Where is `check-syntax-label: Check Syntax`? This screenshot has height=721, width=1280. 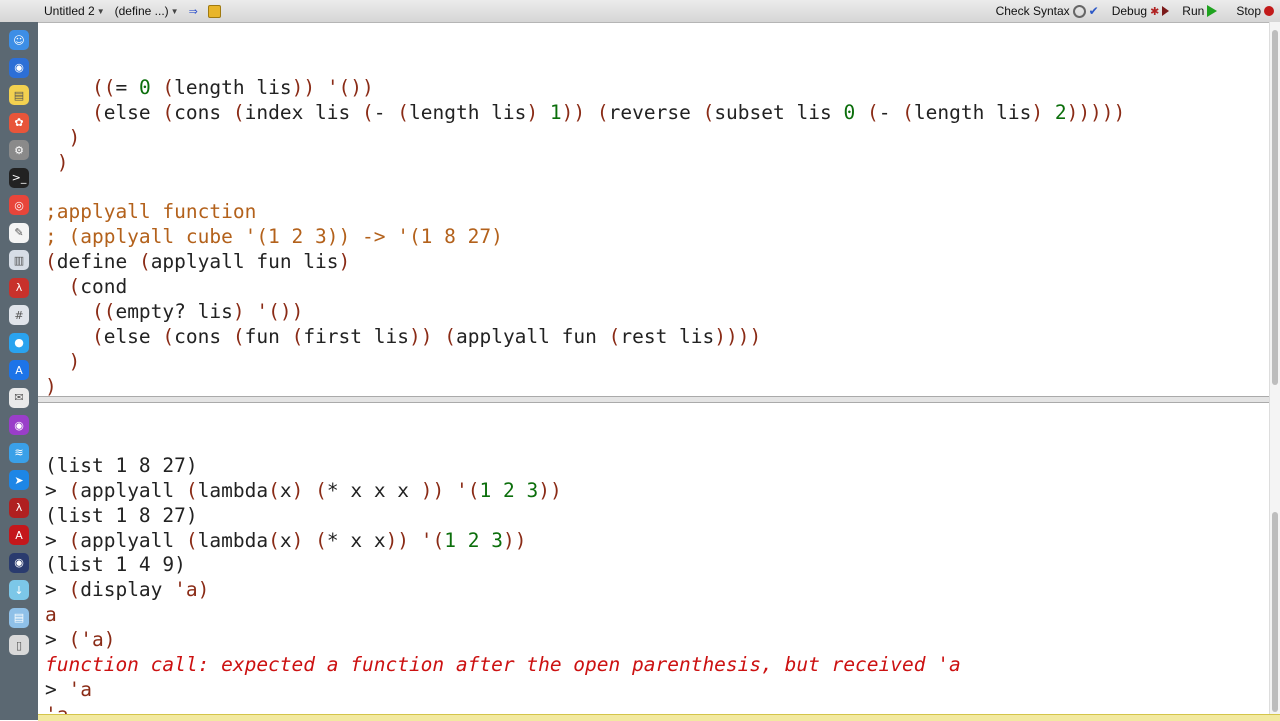 check-syntax-label: Check Syntax is located at coordinates (1032, 11).